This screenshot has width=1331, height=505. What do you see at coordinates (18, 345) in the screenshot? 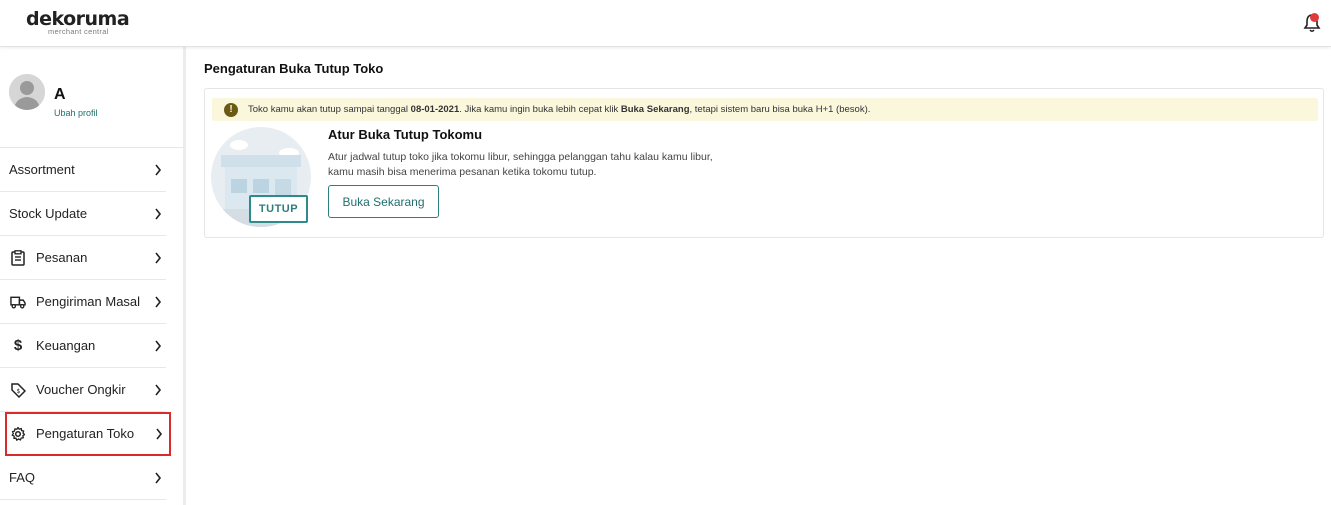
I see `dollar-icon: $` at bounding box center [18, 345].